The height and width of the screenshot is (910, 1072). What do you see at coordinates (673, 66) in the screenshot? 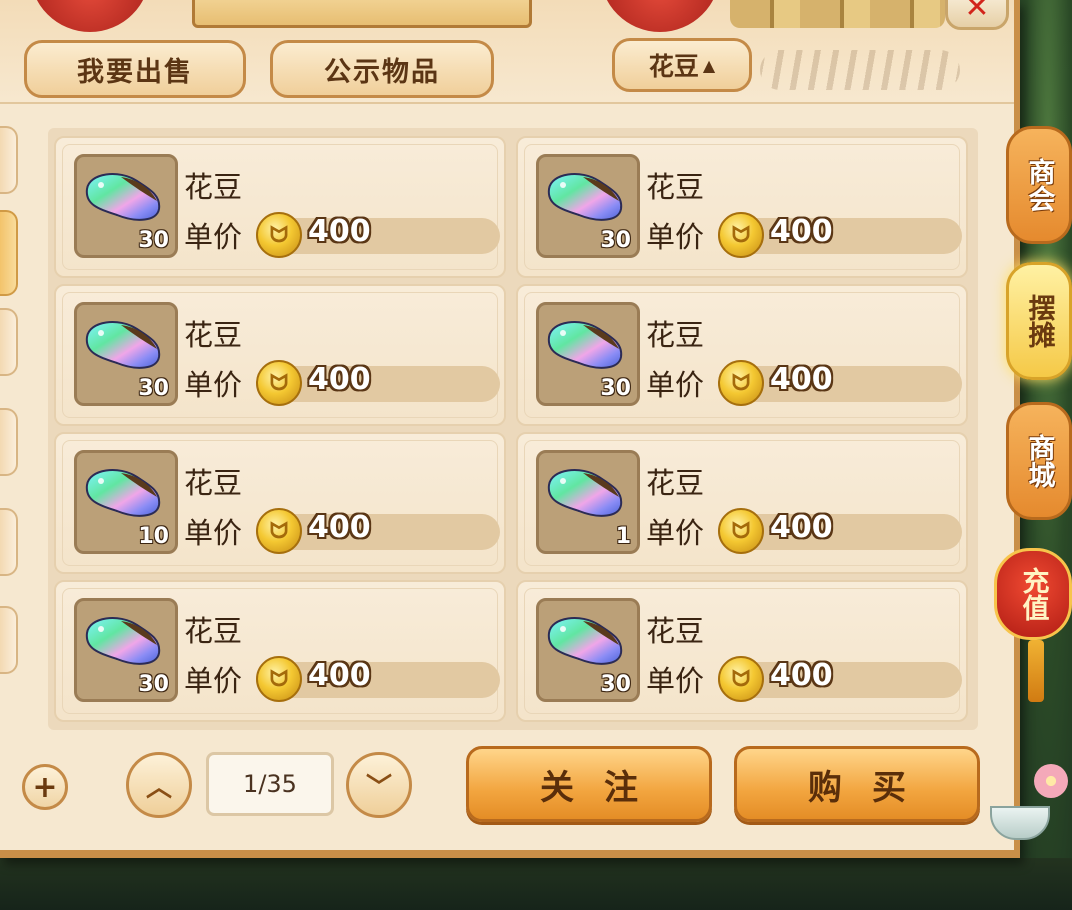
I see `filter-label: 花豆` at bounding box center [673, 66].